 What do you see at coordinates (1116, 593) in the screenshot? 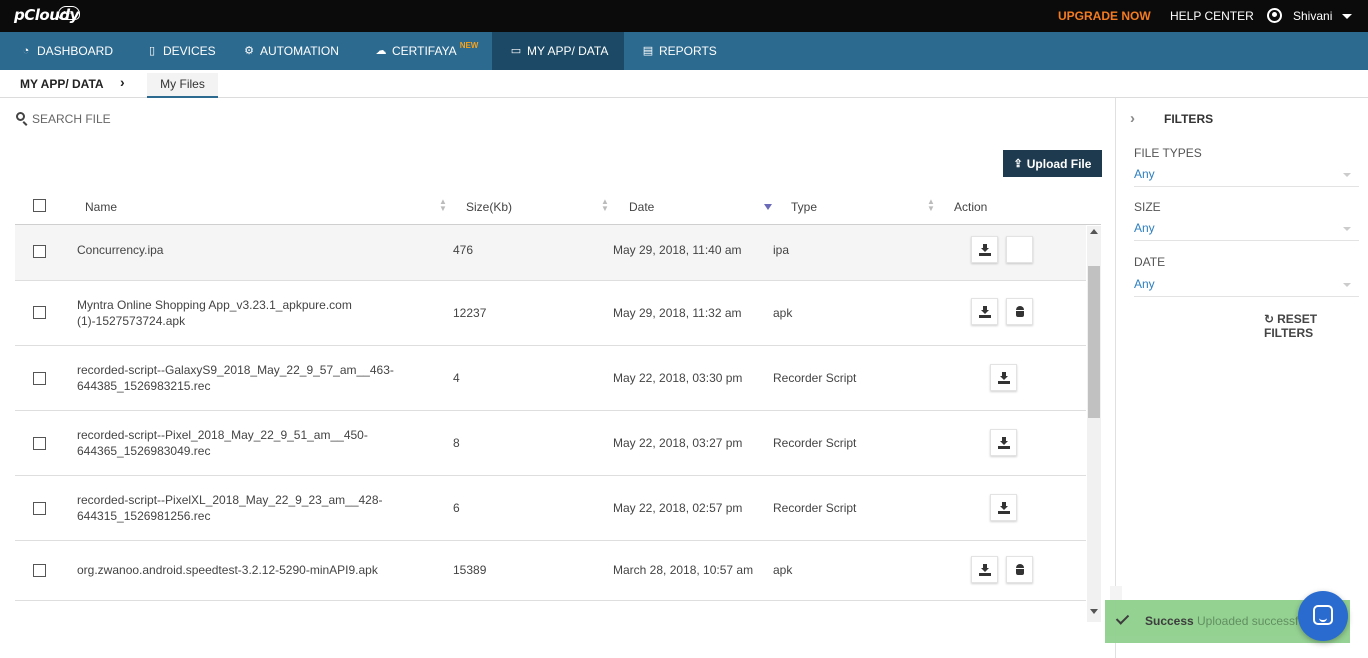
I see `toast-handle` at bounding box center [1116, 593].